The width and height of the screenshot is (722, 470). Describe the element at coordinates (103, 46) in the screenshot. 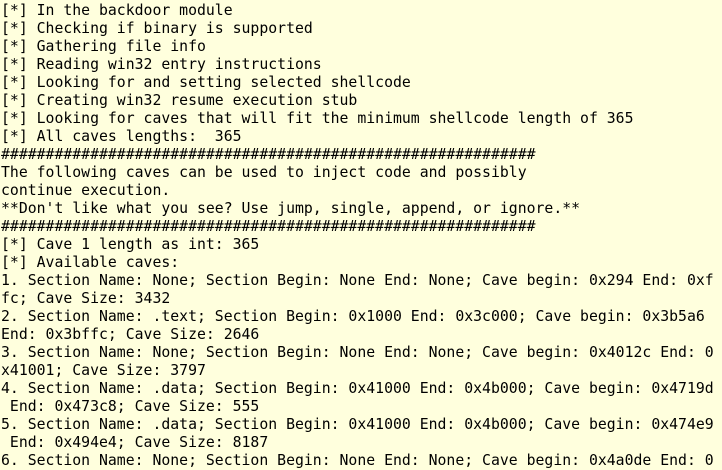

I see `terminal-line: [*] Gathering file info` at that location.